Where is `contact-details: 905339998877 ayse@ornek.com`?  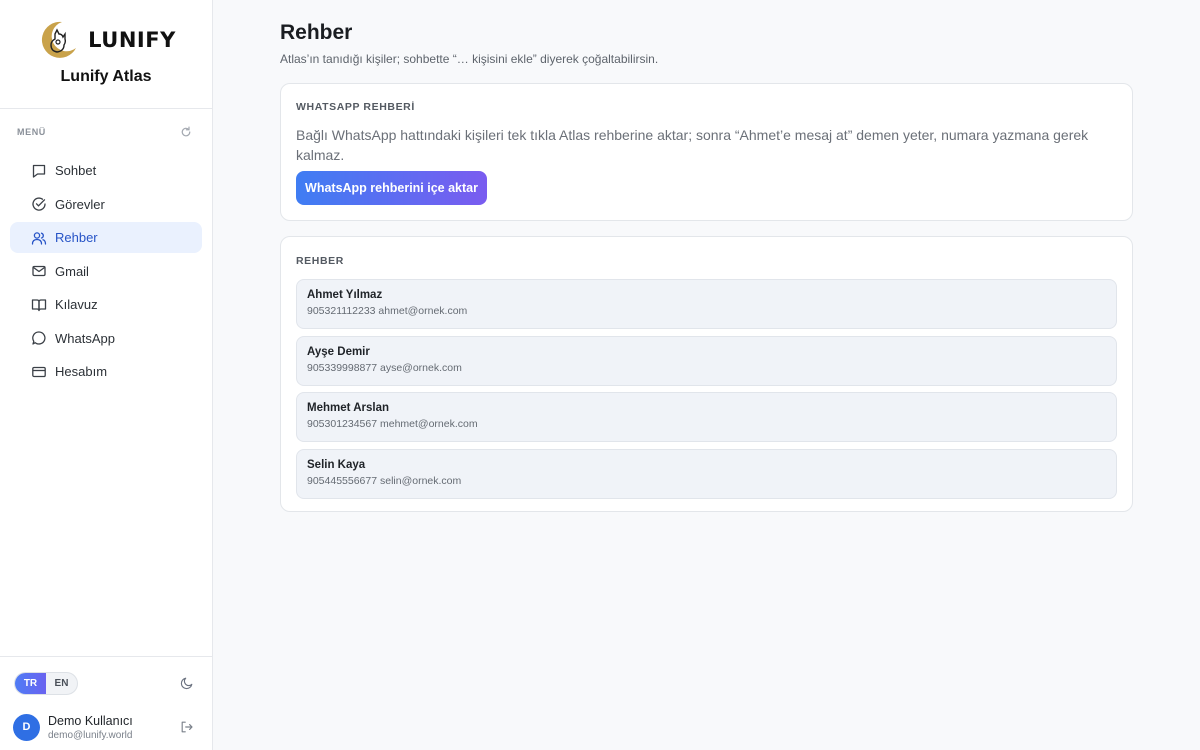
contact-details: 905339998877 ayse@ornek.com is located at coordinates (384, 367).